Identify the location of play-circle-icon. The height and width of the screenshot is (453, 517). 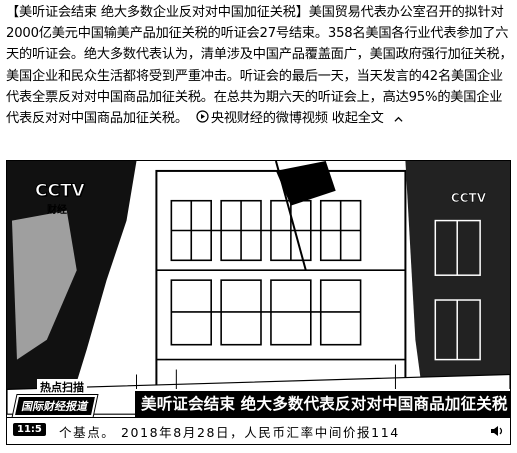
(202, 116).